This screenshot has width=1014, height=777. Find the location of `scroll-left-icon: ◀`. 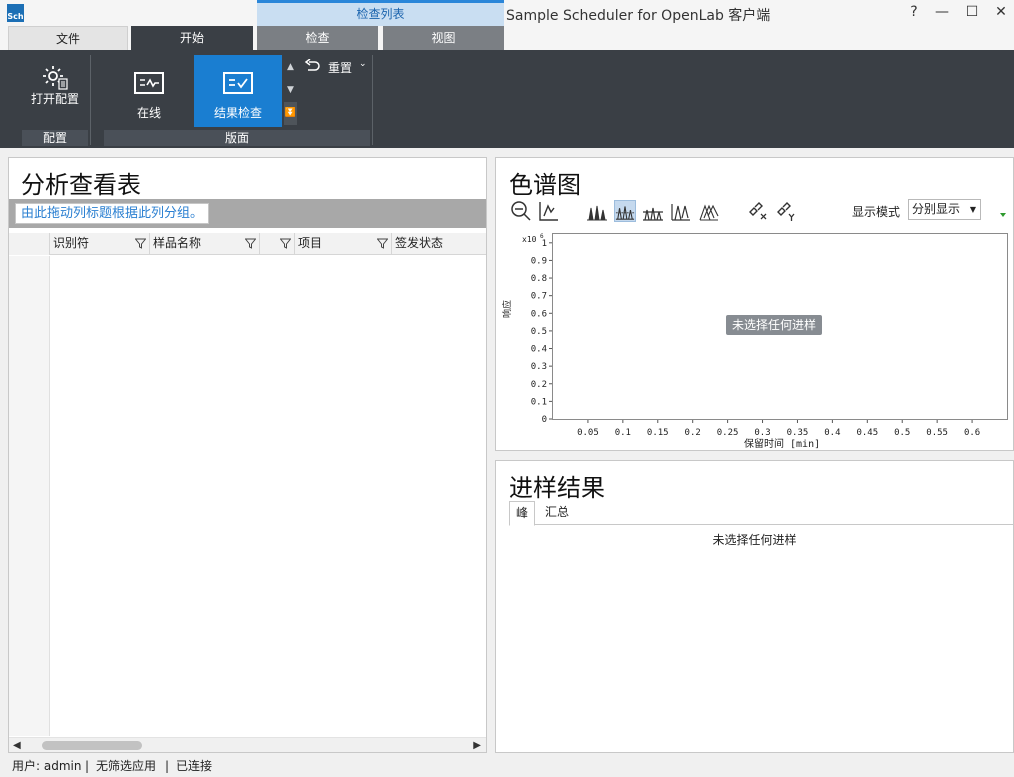

scroll-left-icon: ◀ is located at coordinates (17, 745).